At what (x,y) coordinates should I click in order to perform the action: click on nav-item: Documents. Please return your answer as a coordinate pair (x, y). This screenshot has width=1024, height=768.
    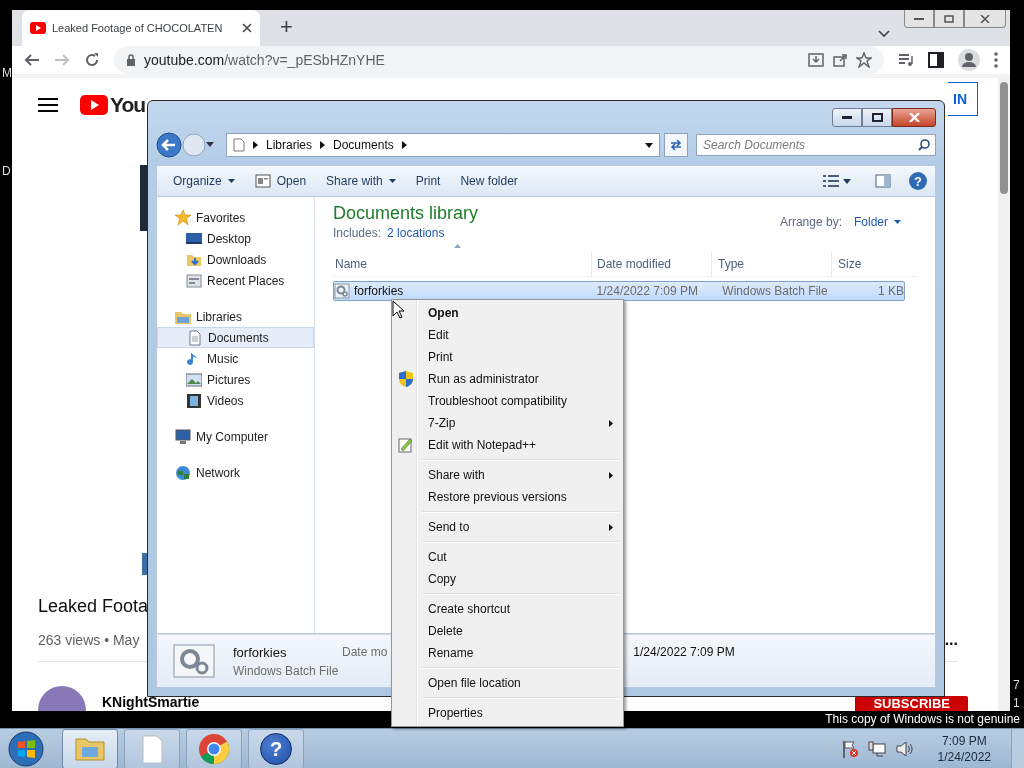
    Looking at the image, I should click on (235, 337).